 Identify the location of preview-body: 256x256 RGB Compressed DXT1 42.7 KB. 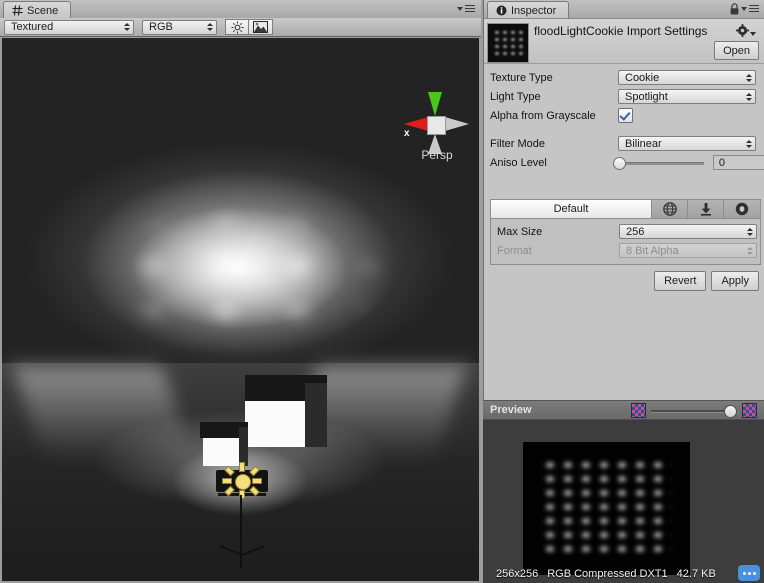
(623, 501).